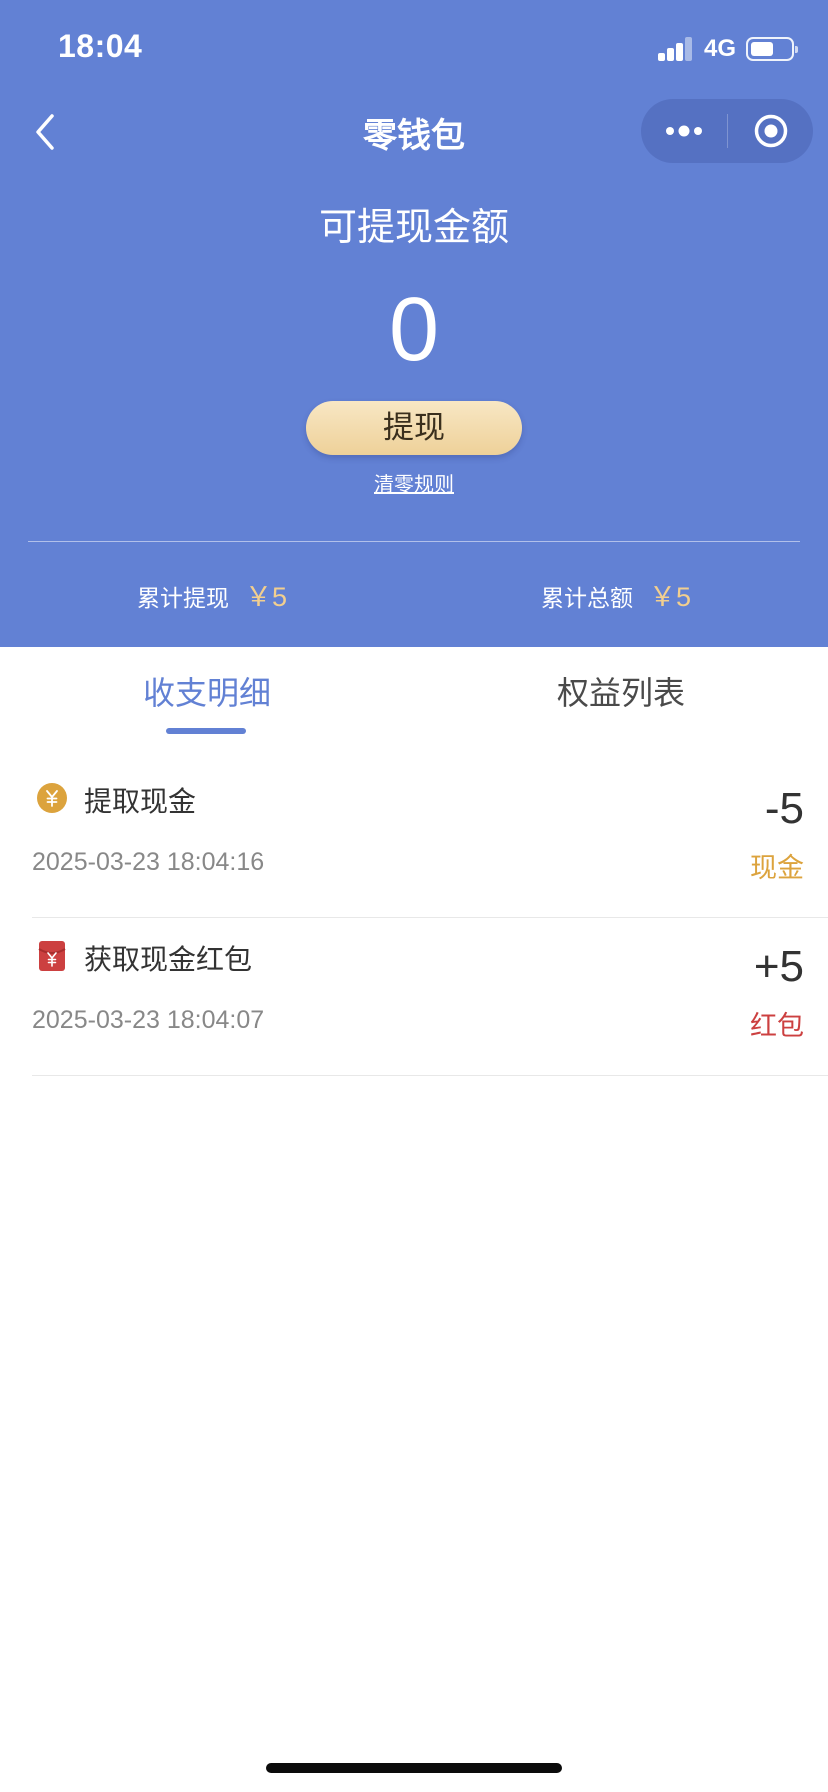 The image size is (828, 1792). I want to click on more-dots-icon, so click(684, 131).